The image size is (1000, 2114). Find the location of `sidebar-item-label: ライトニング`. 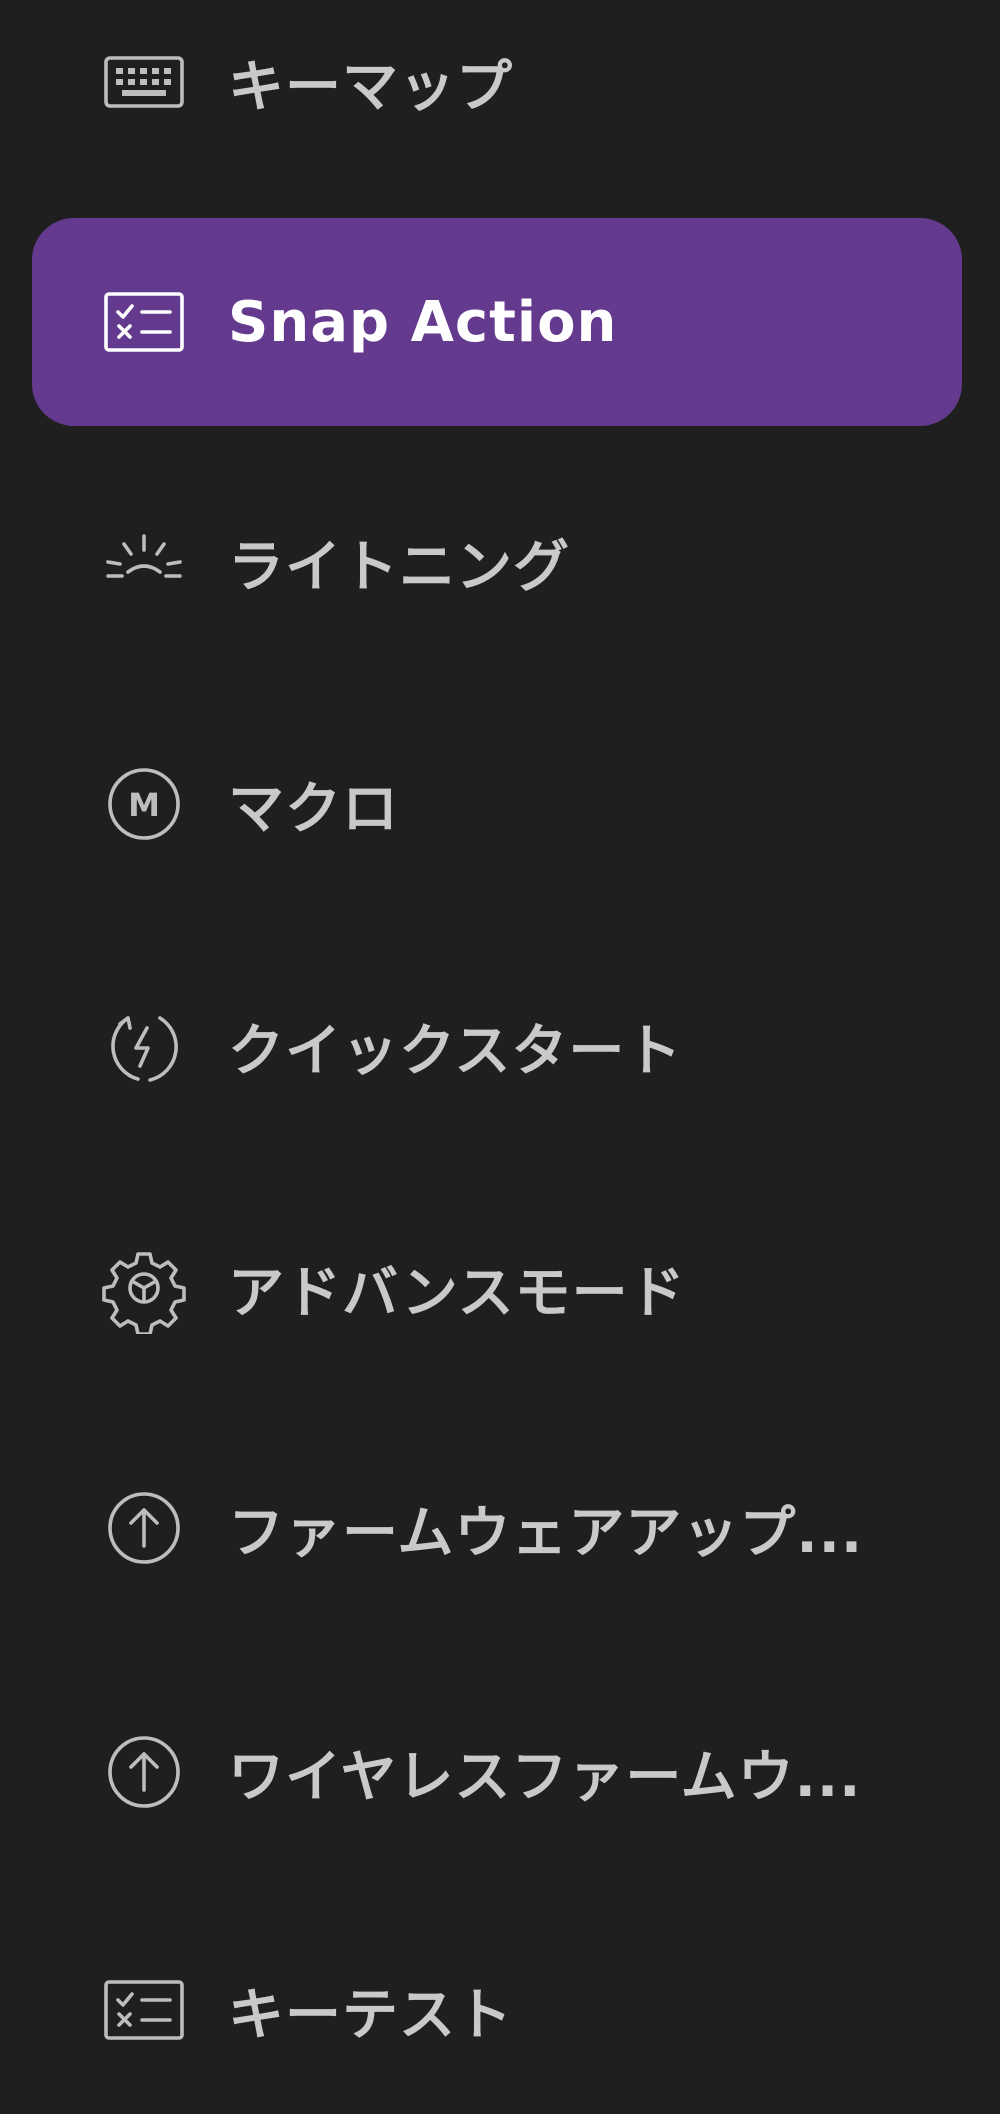

sidebar-item-label: ライトニング is located at coordinates (399, 567).